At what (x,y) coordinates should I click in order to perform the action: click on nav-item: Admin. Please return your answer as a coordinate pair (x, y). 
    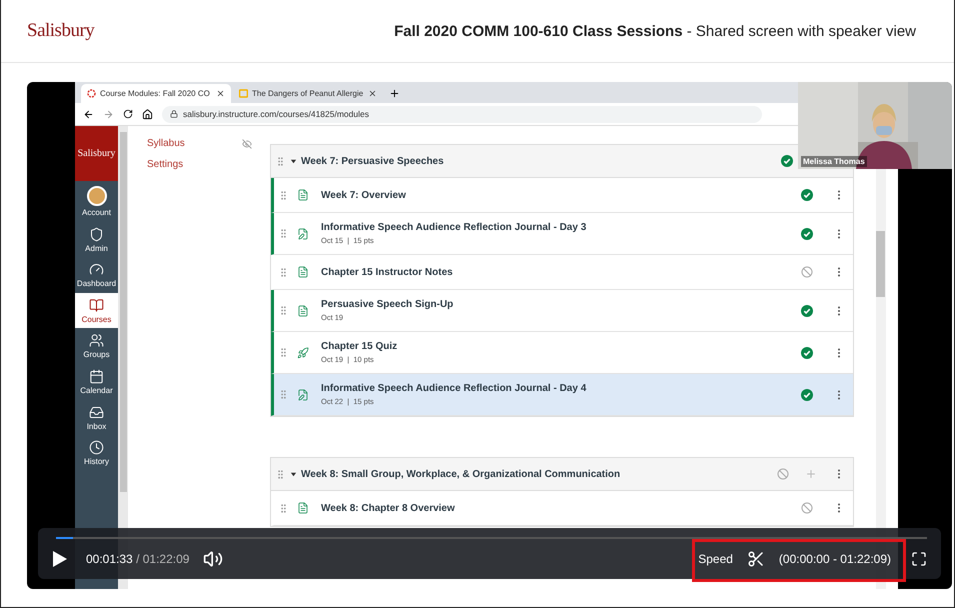
    Looking at the image, I should click on (96, 240).